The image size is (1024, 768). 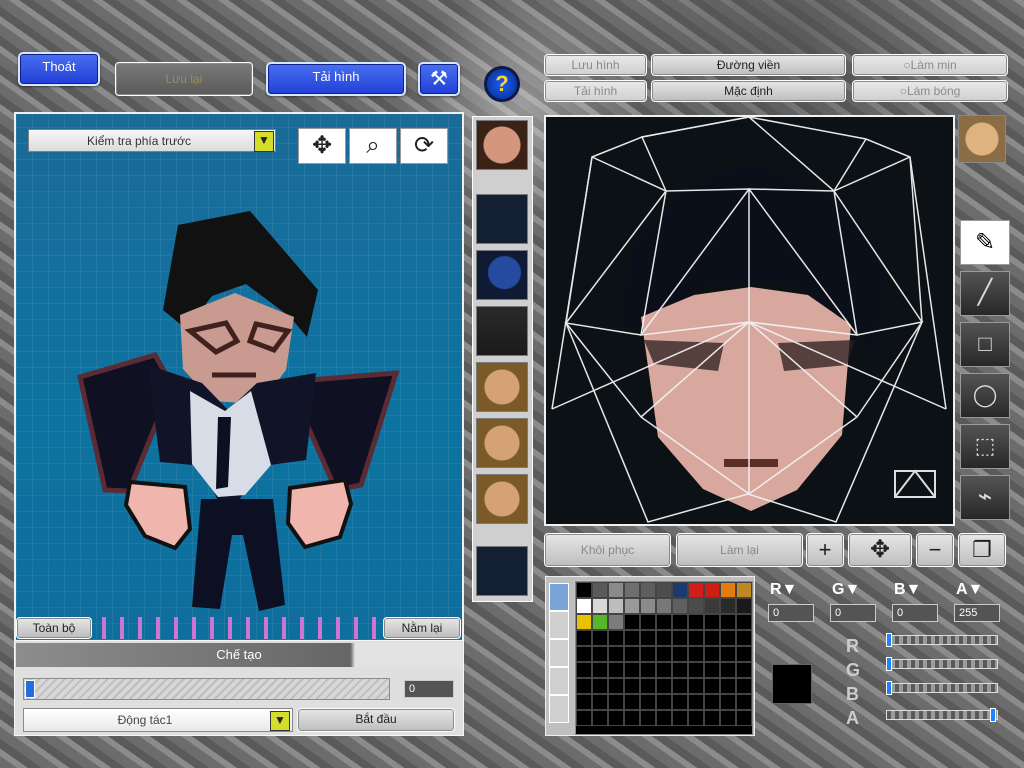 I want to click on outline-tab: Đường viền, so click(x=748, y=65).